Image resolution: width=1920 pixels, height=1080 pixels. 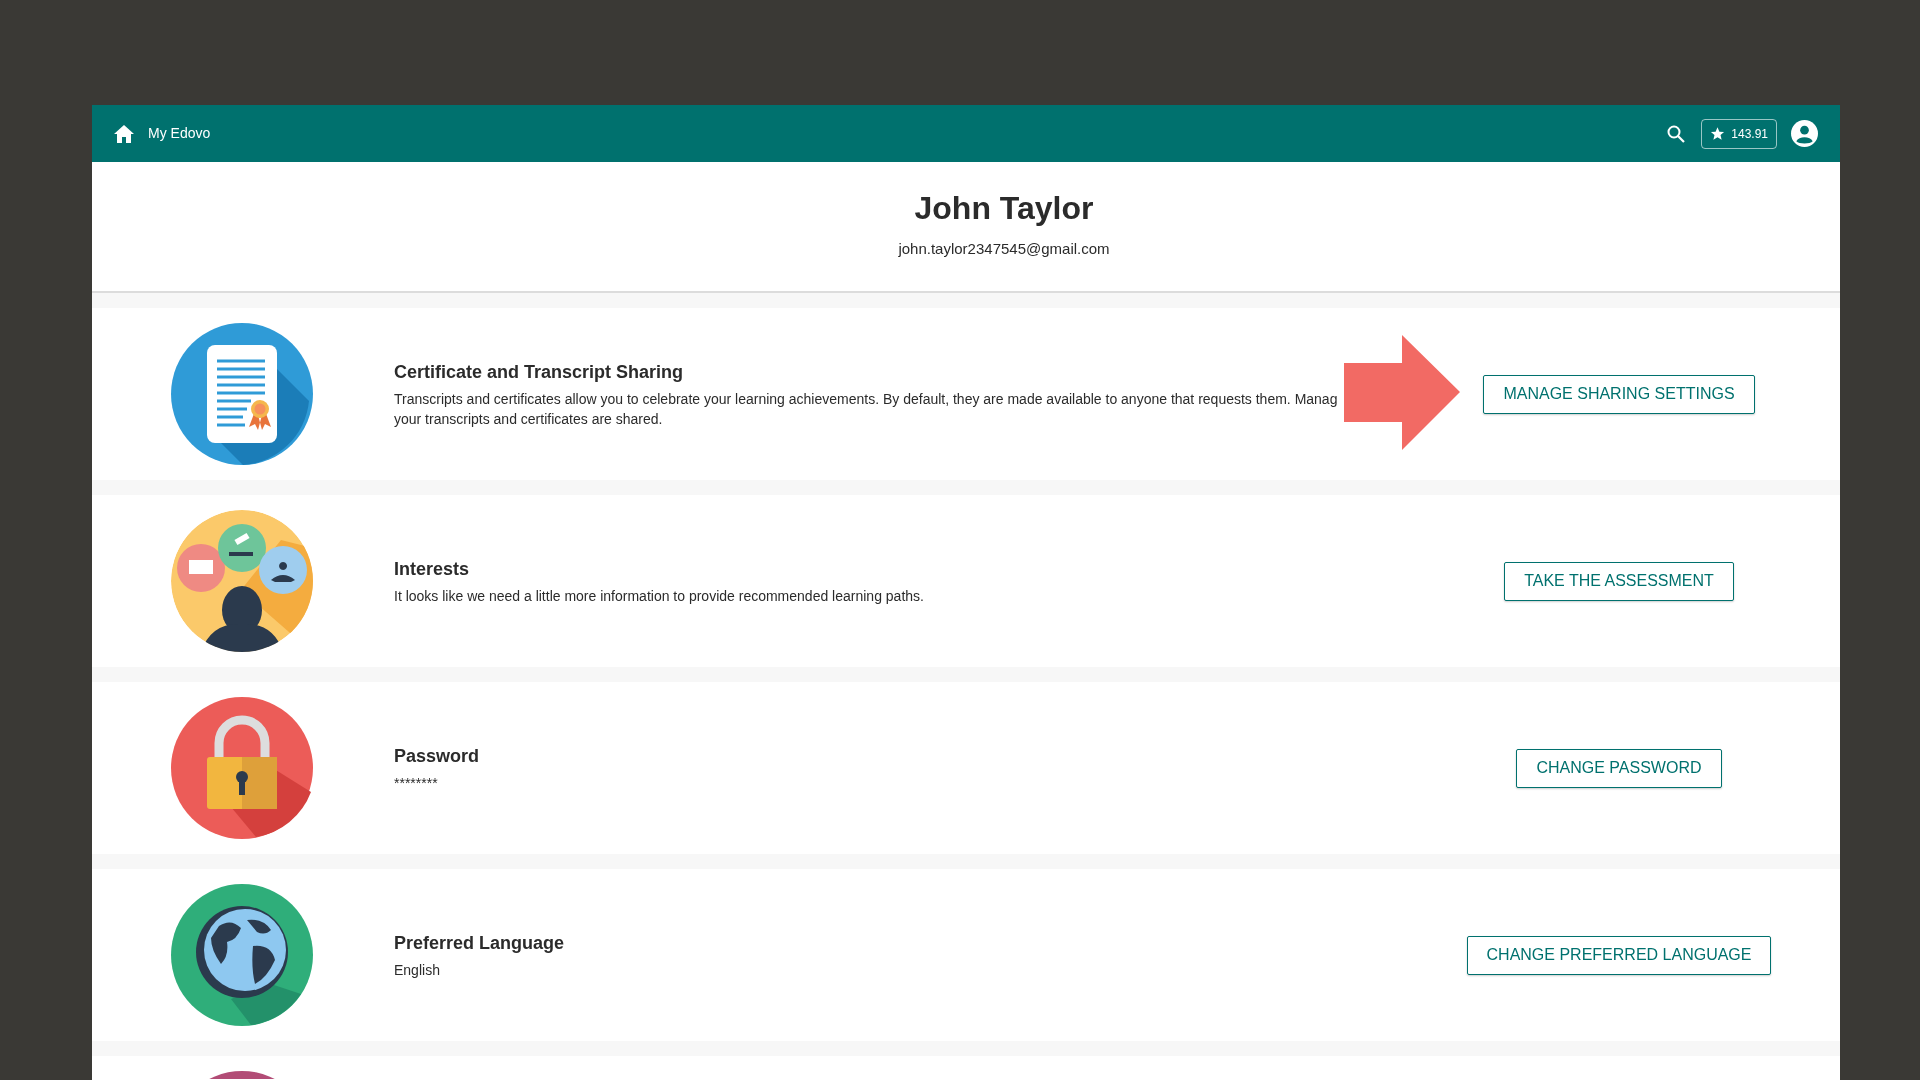 What do you see at coordinates (1676, 133) in the screenshot?
I see `search-icon` at bounding box center [1676, 133].